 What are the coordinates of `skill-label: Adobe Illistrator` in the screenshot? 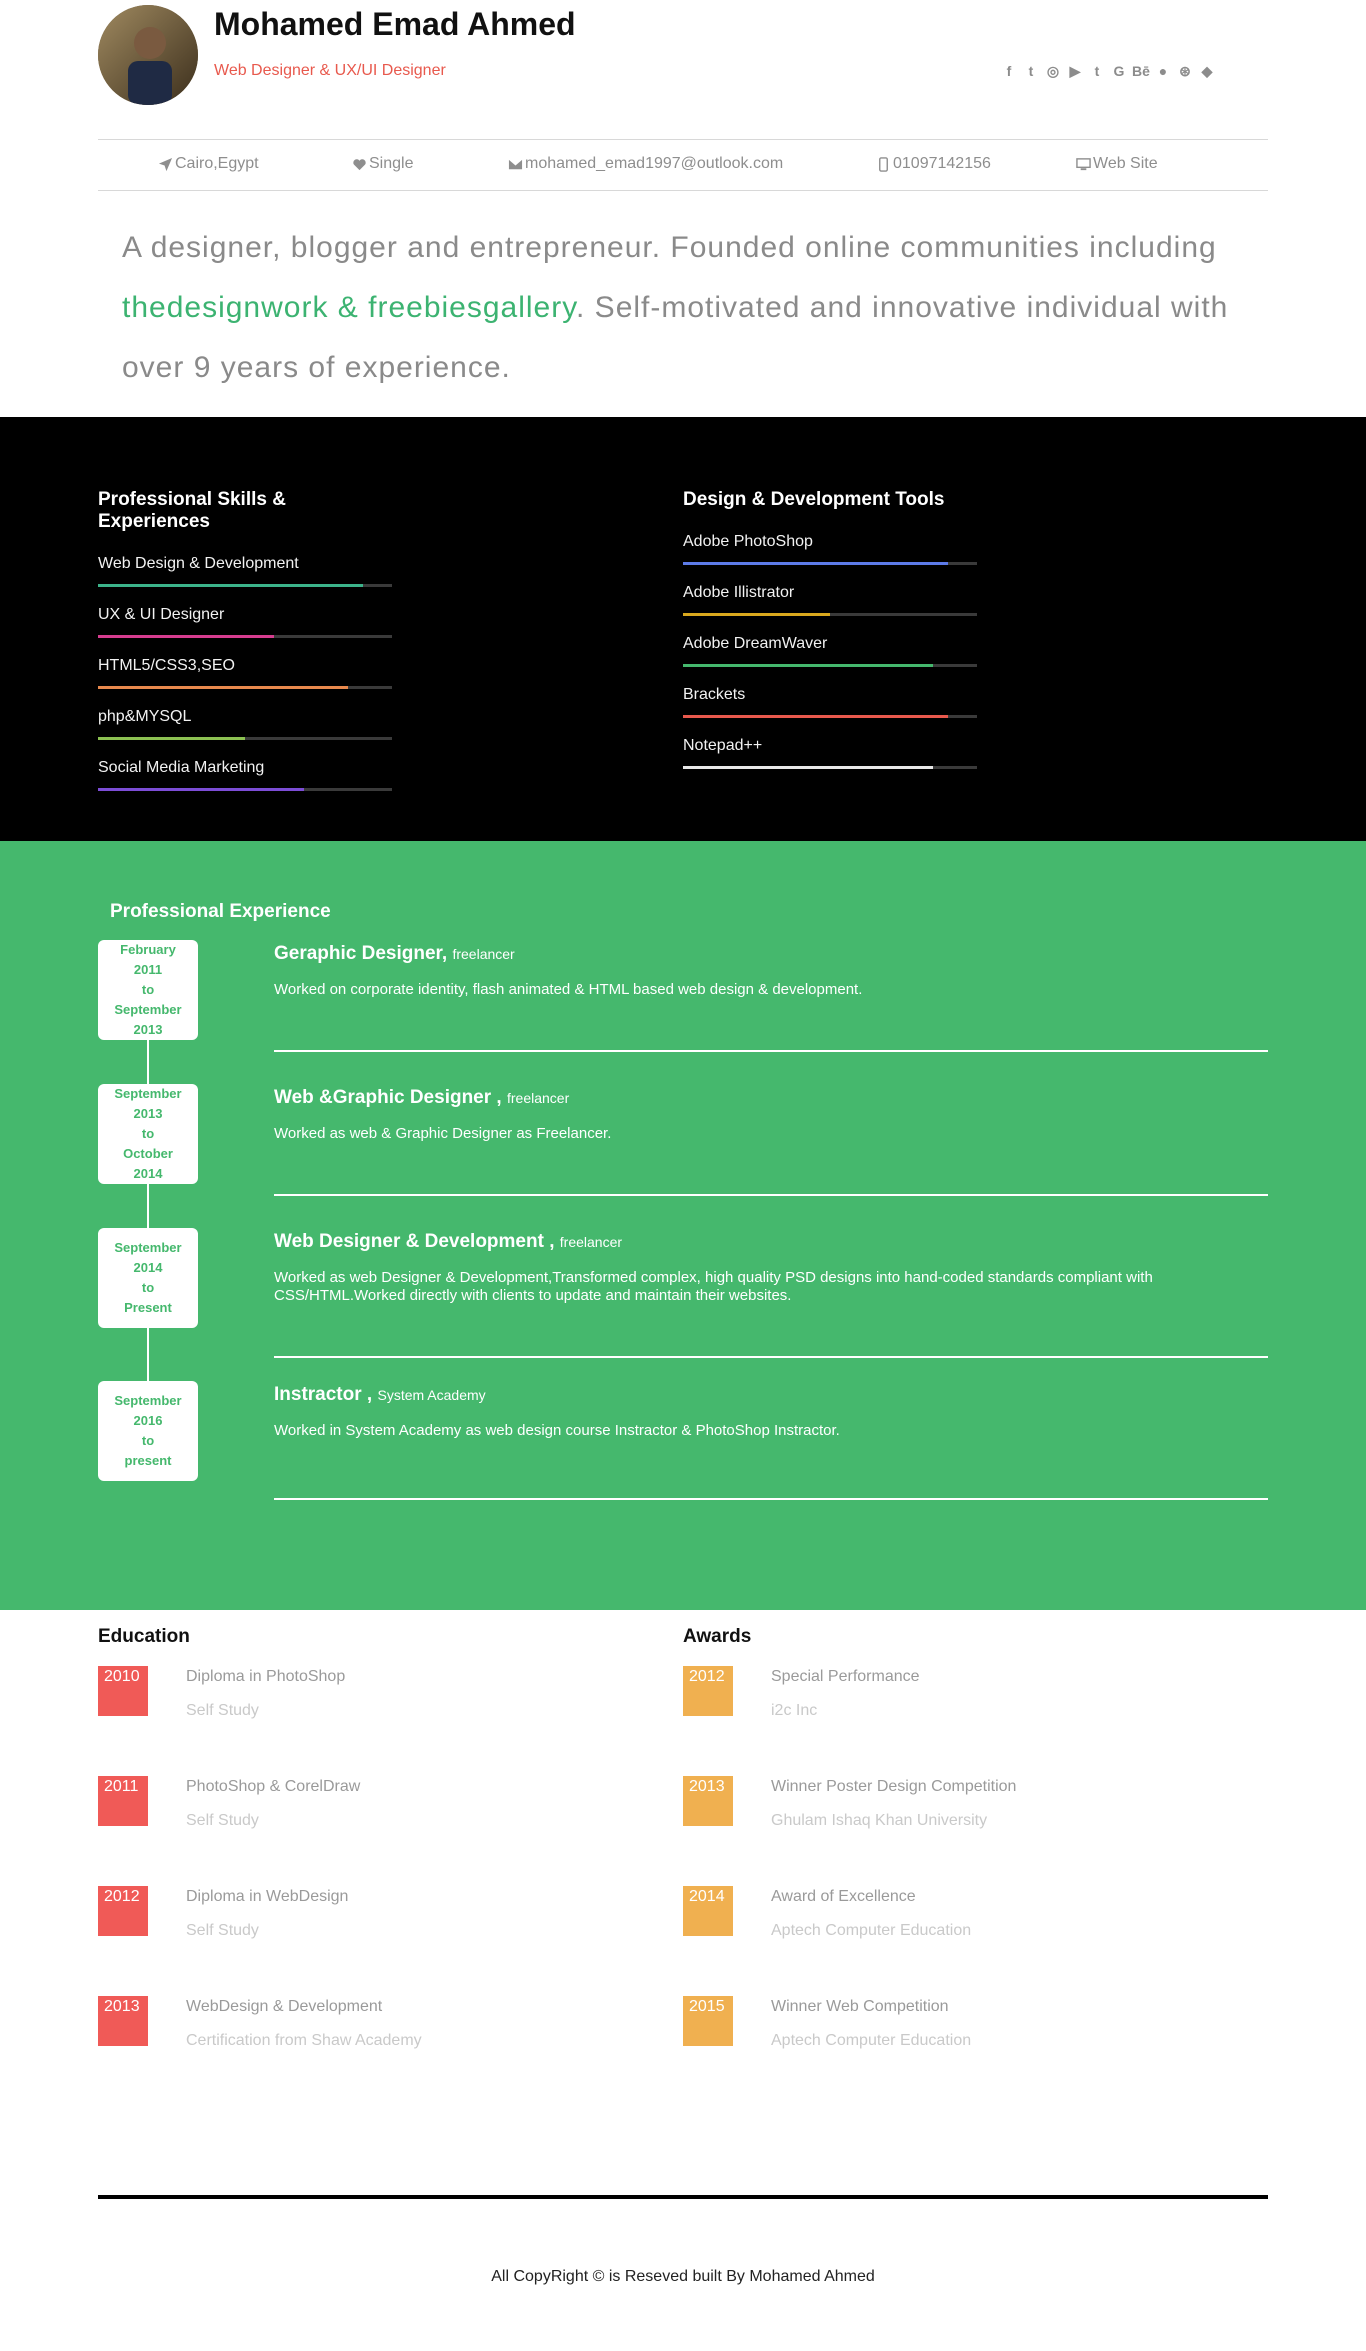 It's located at (739, 592).